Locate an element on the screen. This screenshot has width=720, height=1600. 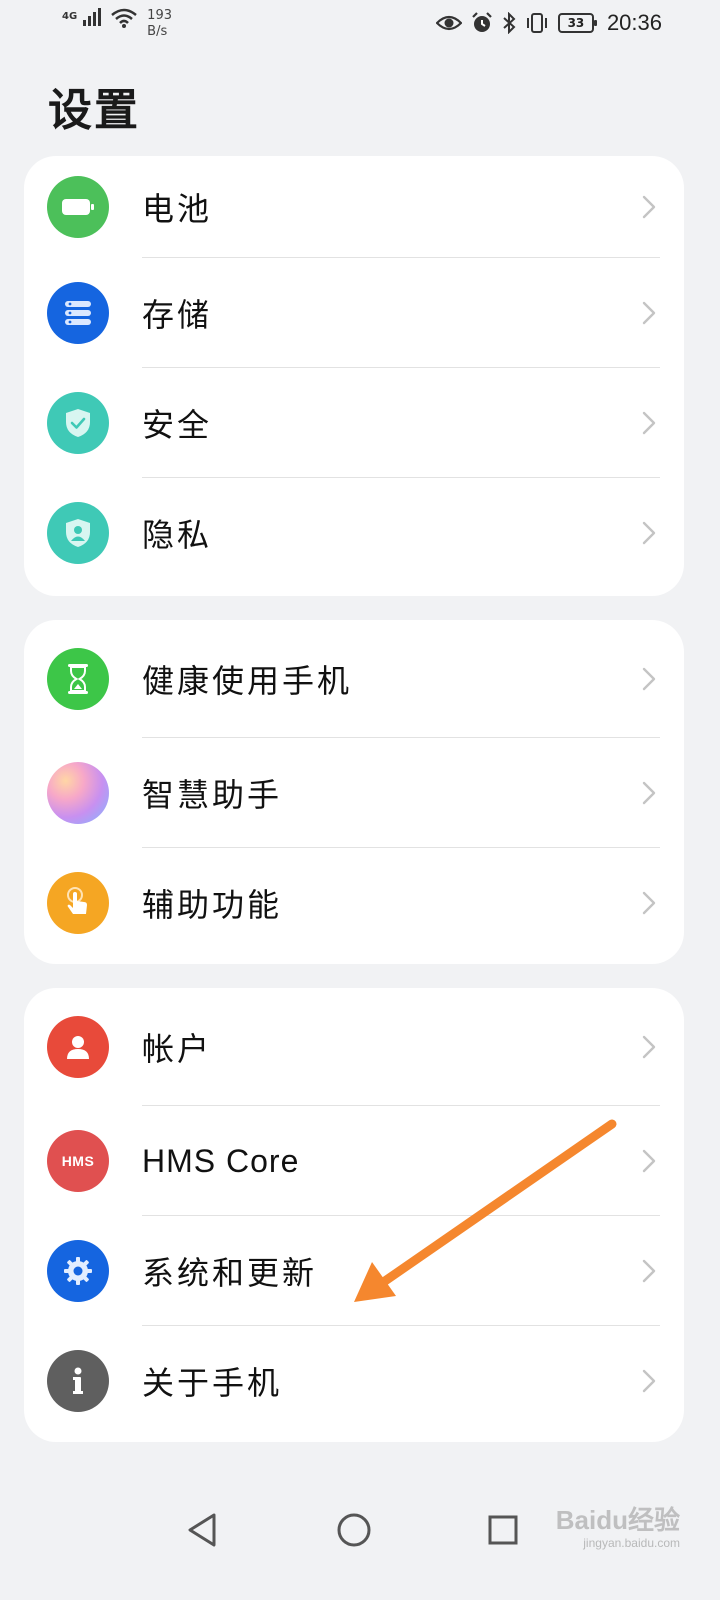
settings-item-label: 安全 is located at coordinates (177, 425).